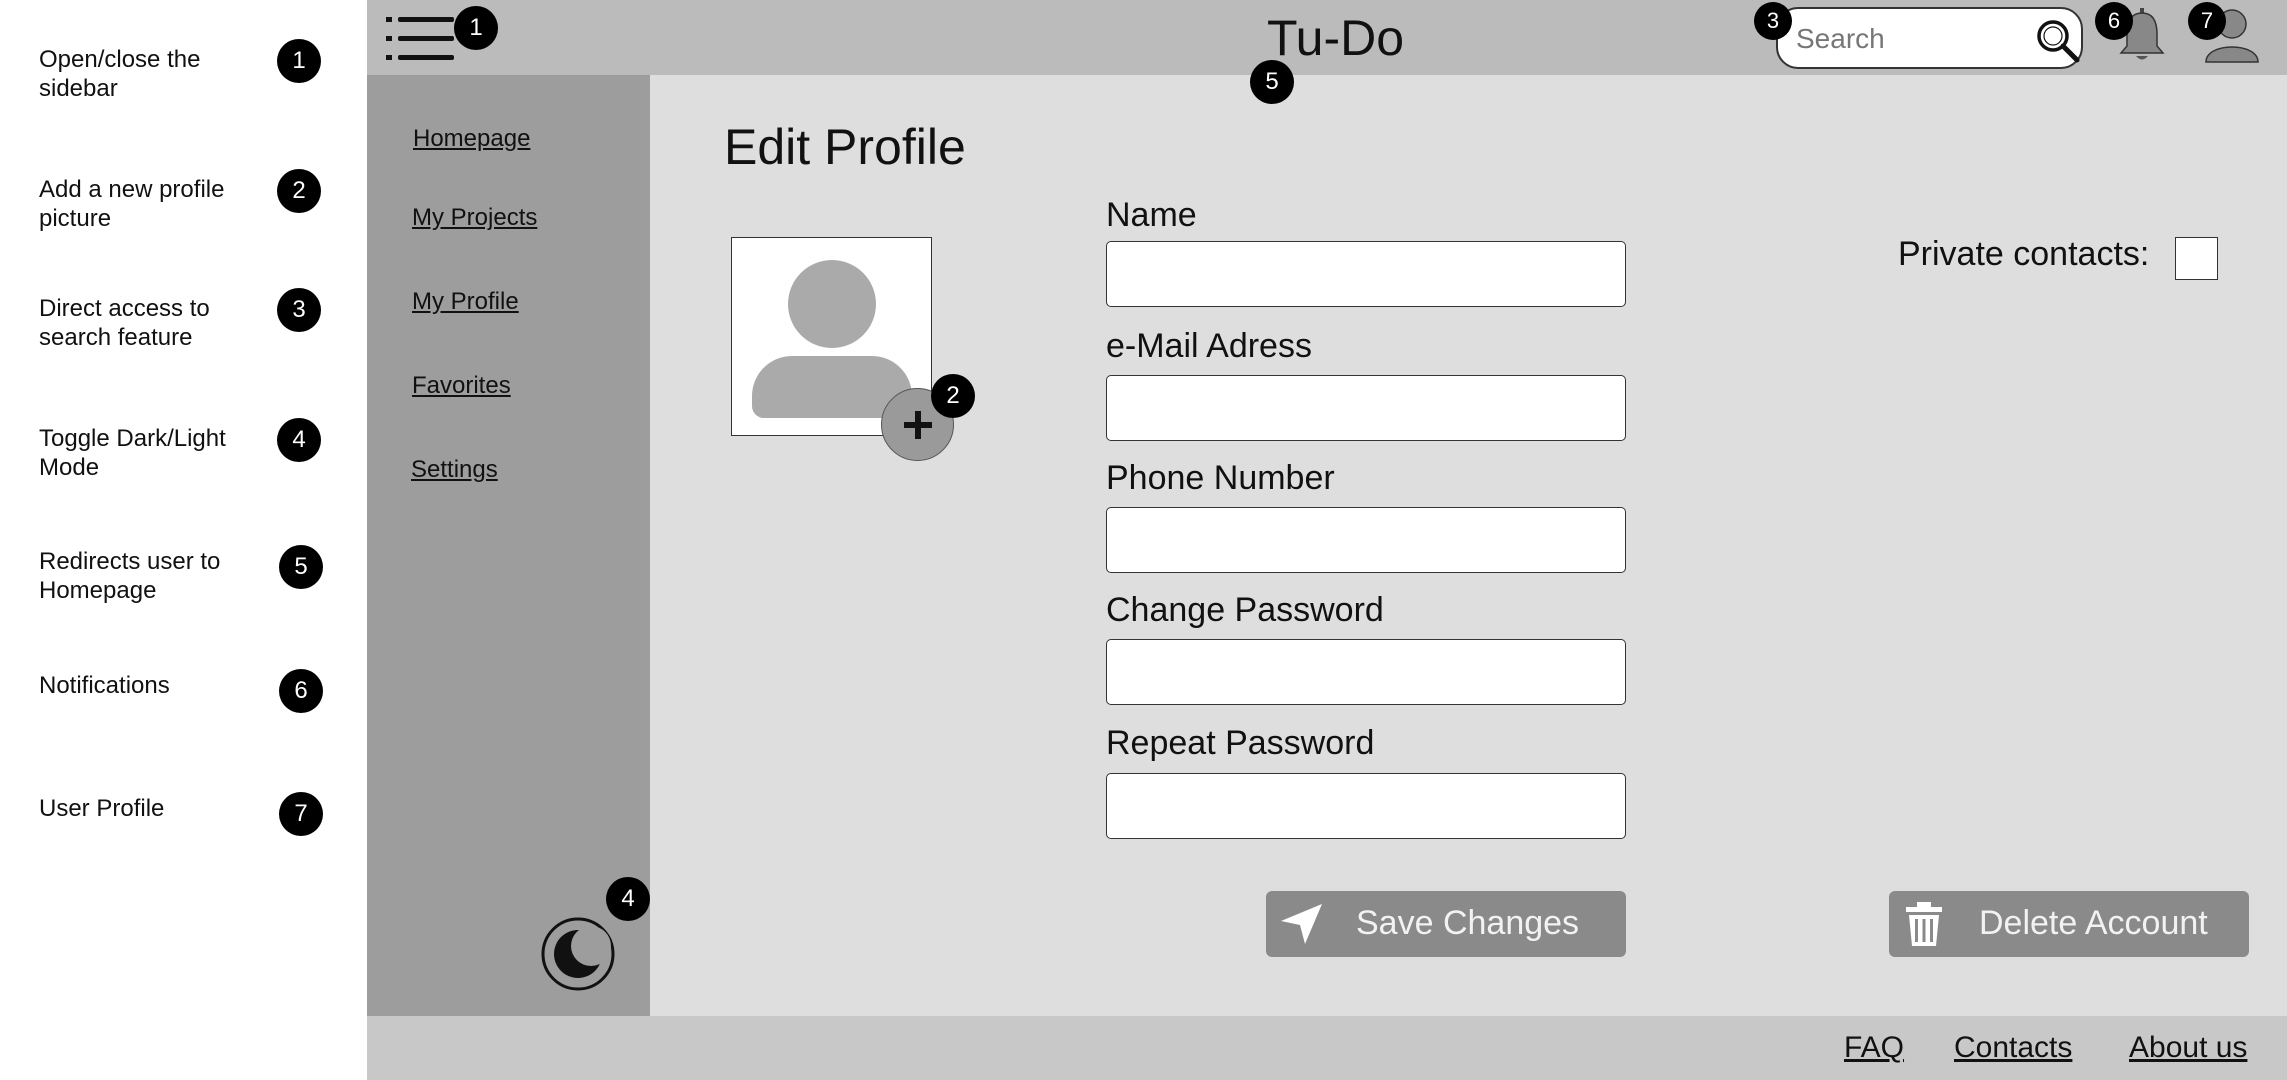 The width and height of the screenshot is (2287, 1080). What do you see at coordinates (1220, 478) in the screenshot?
I see `phone-label: Phone Number` at bounding box center [1220, 478].